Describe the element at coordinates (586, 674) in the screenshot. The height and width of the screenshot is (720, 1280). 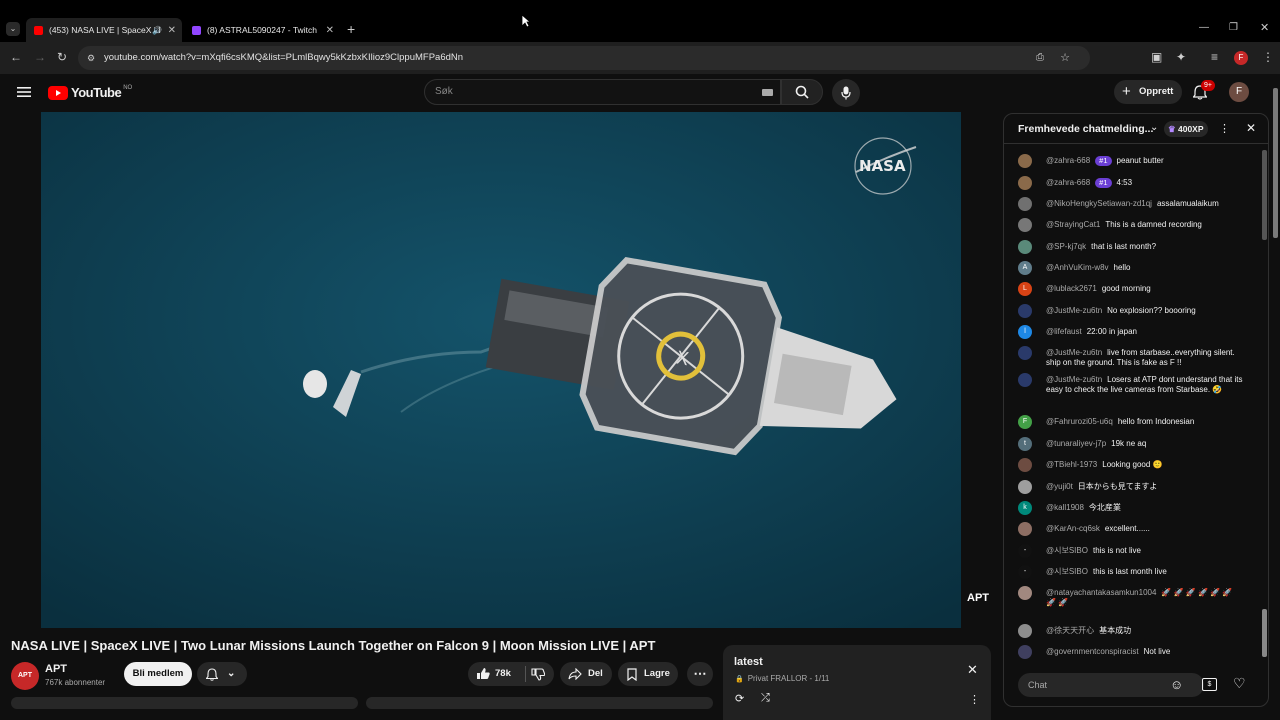
I see `share-button: Del` at that location.